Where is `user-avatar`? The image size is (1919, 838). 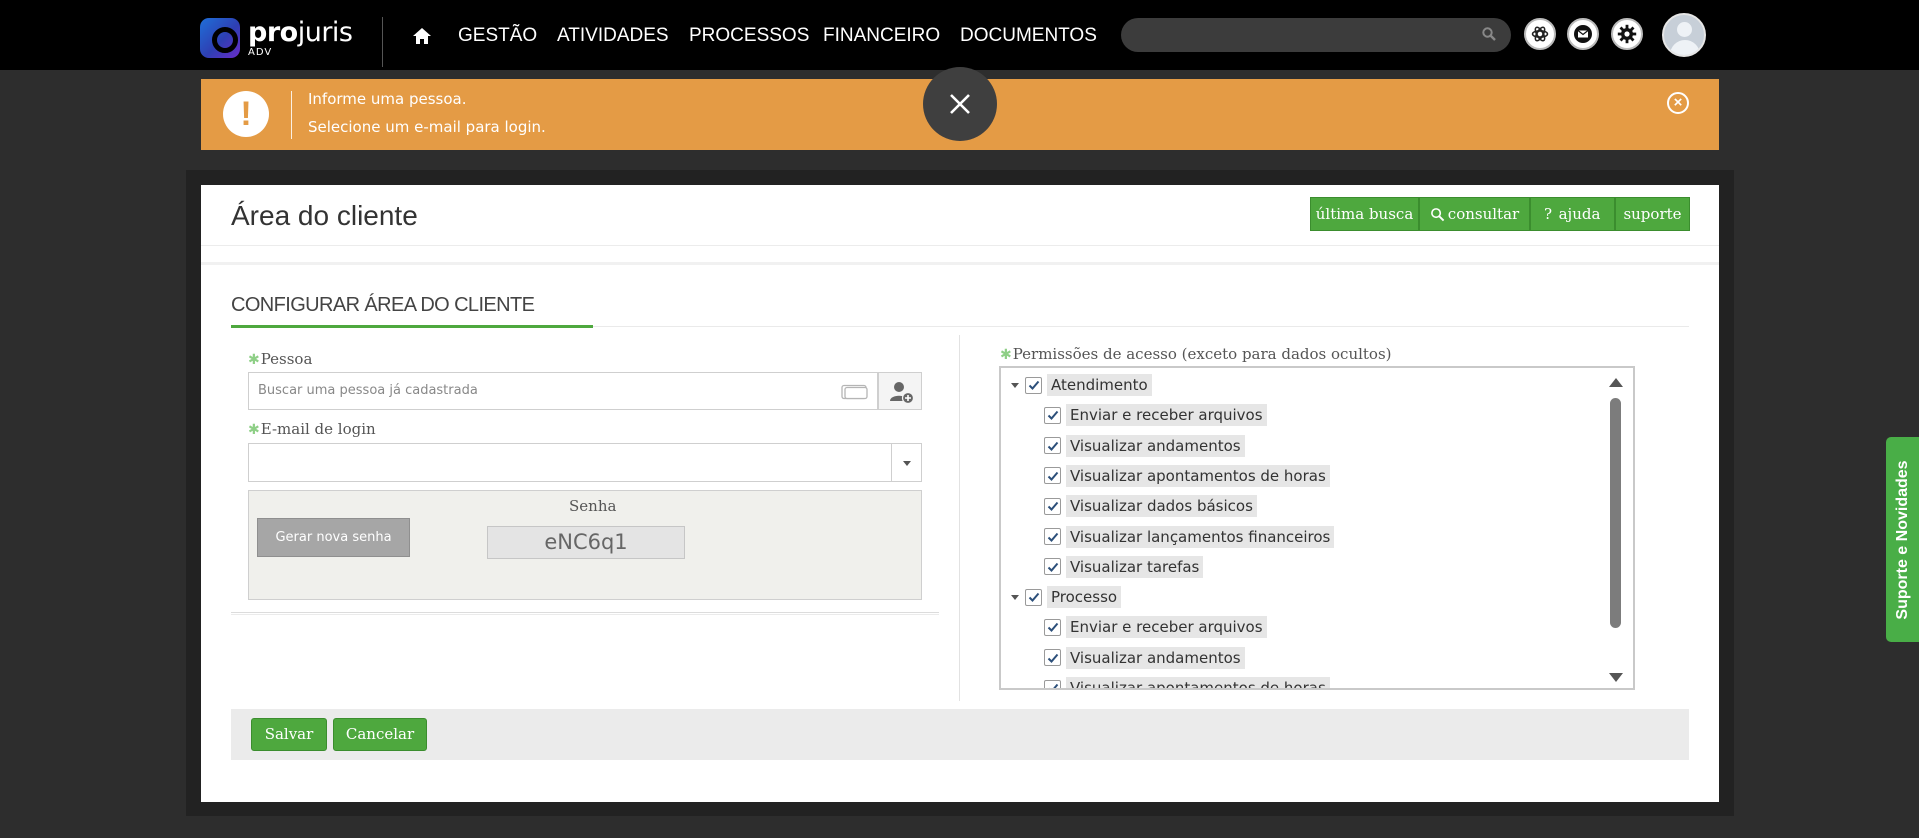 user-avatar is located at coordinates (1684, 35).